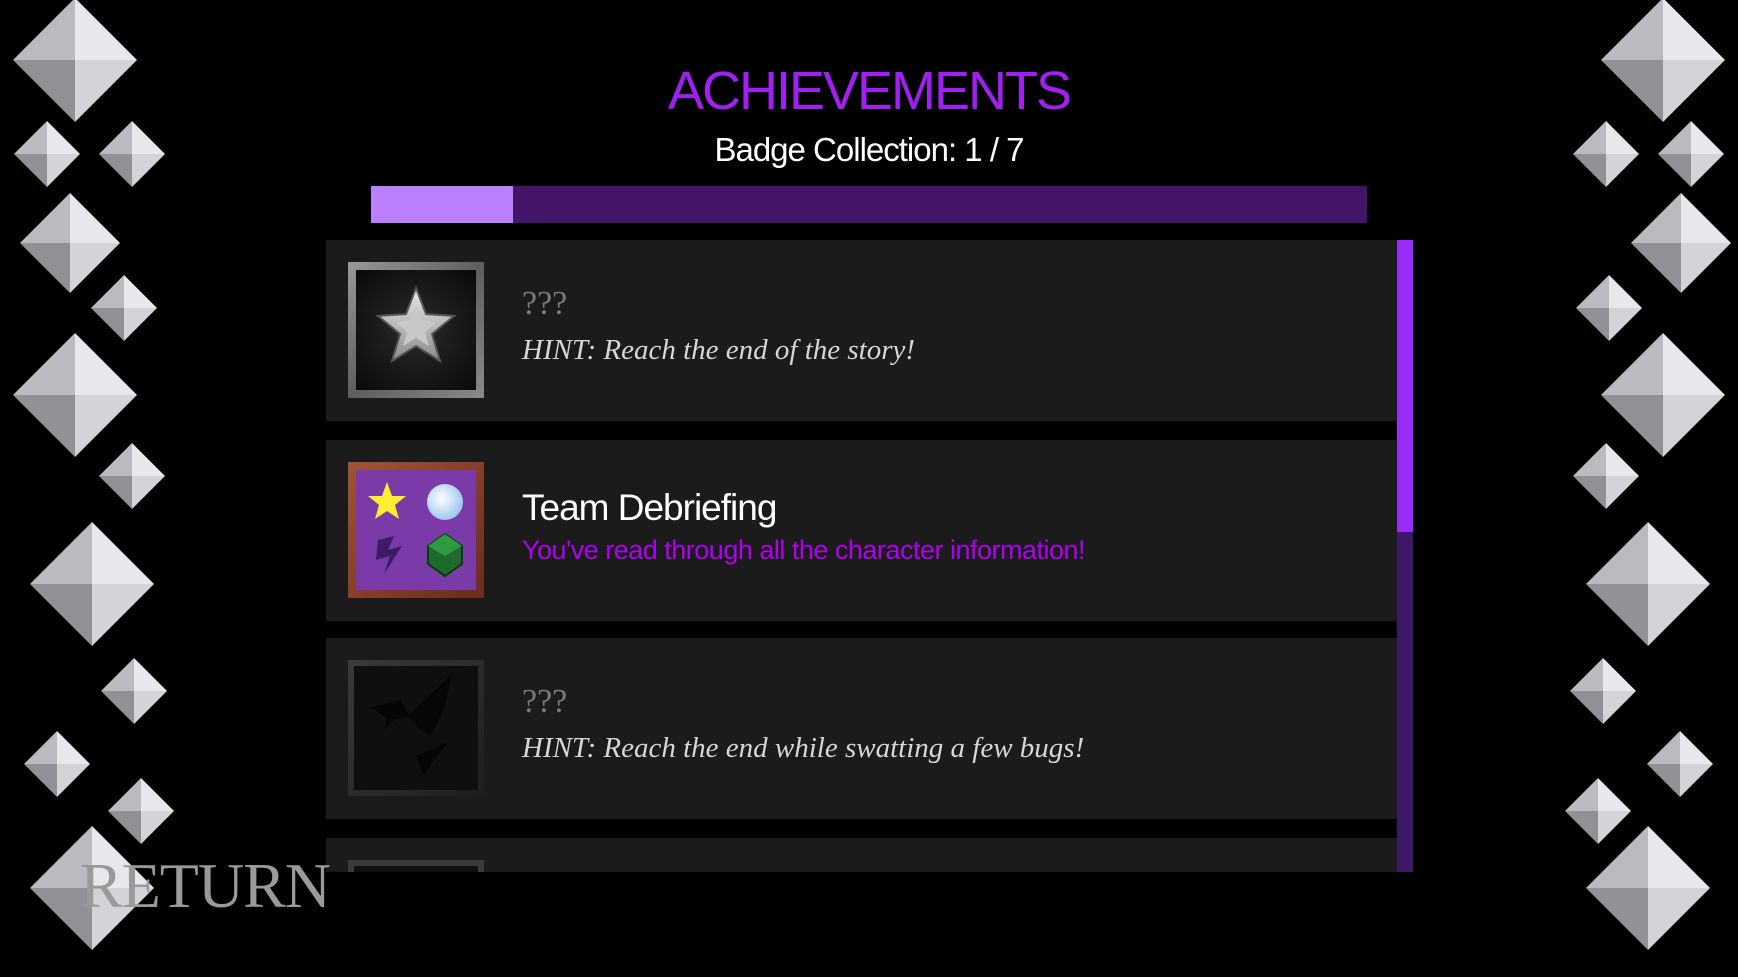 This screenshot has width=1738, height=977. Describe the element at coordinates (1405, 556) in the screenshot. I see `achievement-list-scrollbar` at that location.